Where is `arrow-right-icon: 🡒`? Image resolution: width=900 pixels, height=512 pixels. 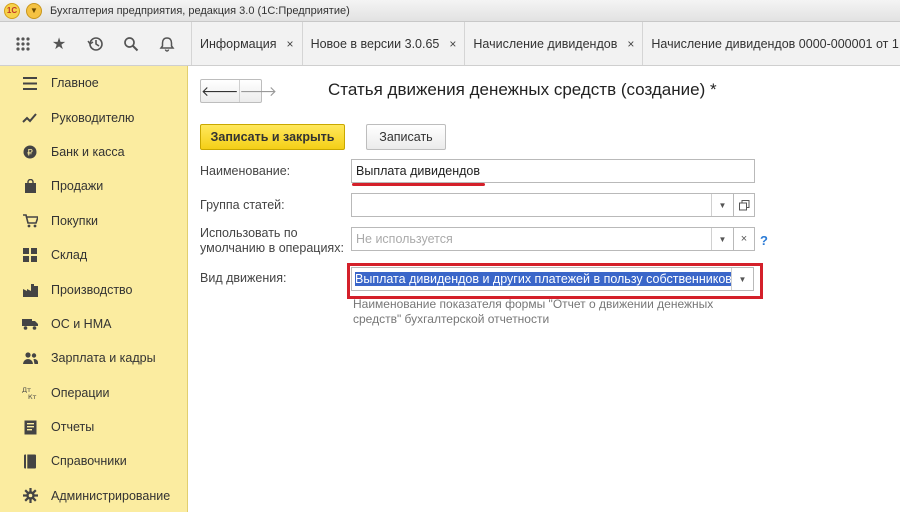 arrow-right-icon: 🡒 is located at coordinates (258, 90).